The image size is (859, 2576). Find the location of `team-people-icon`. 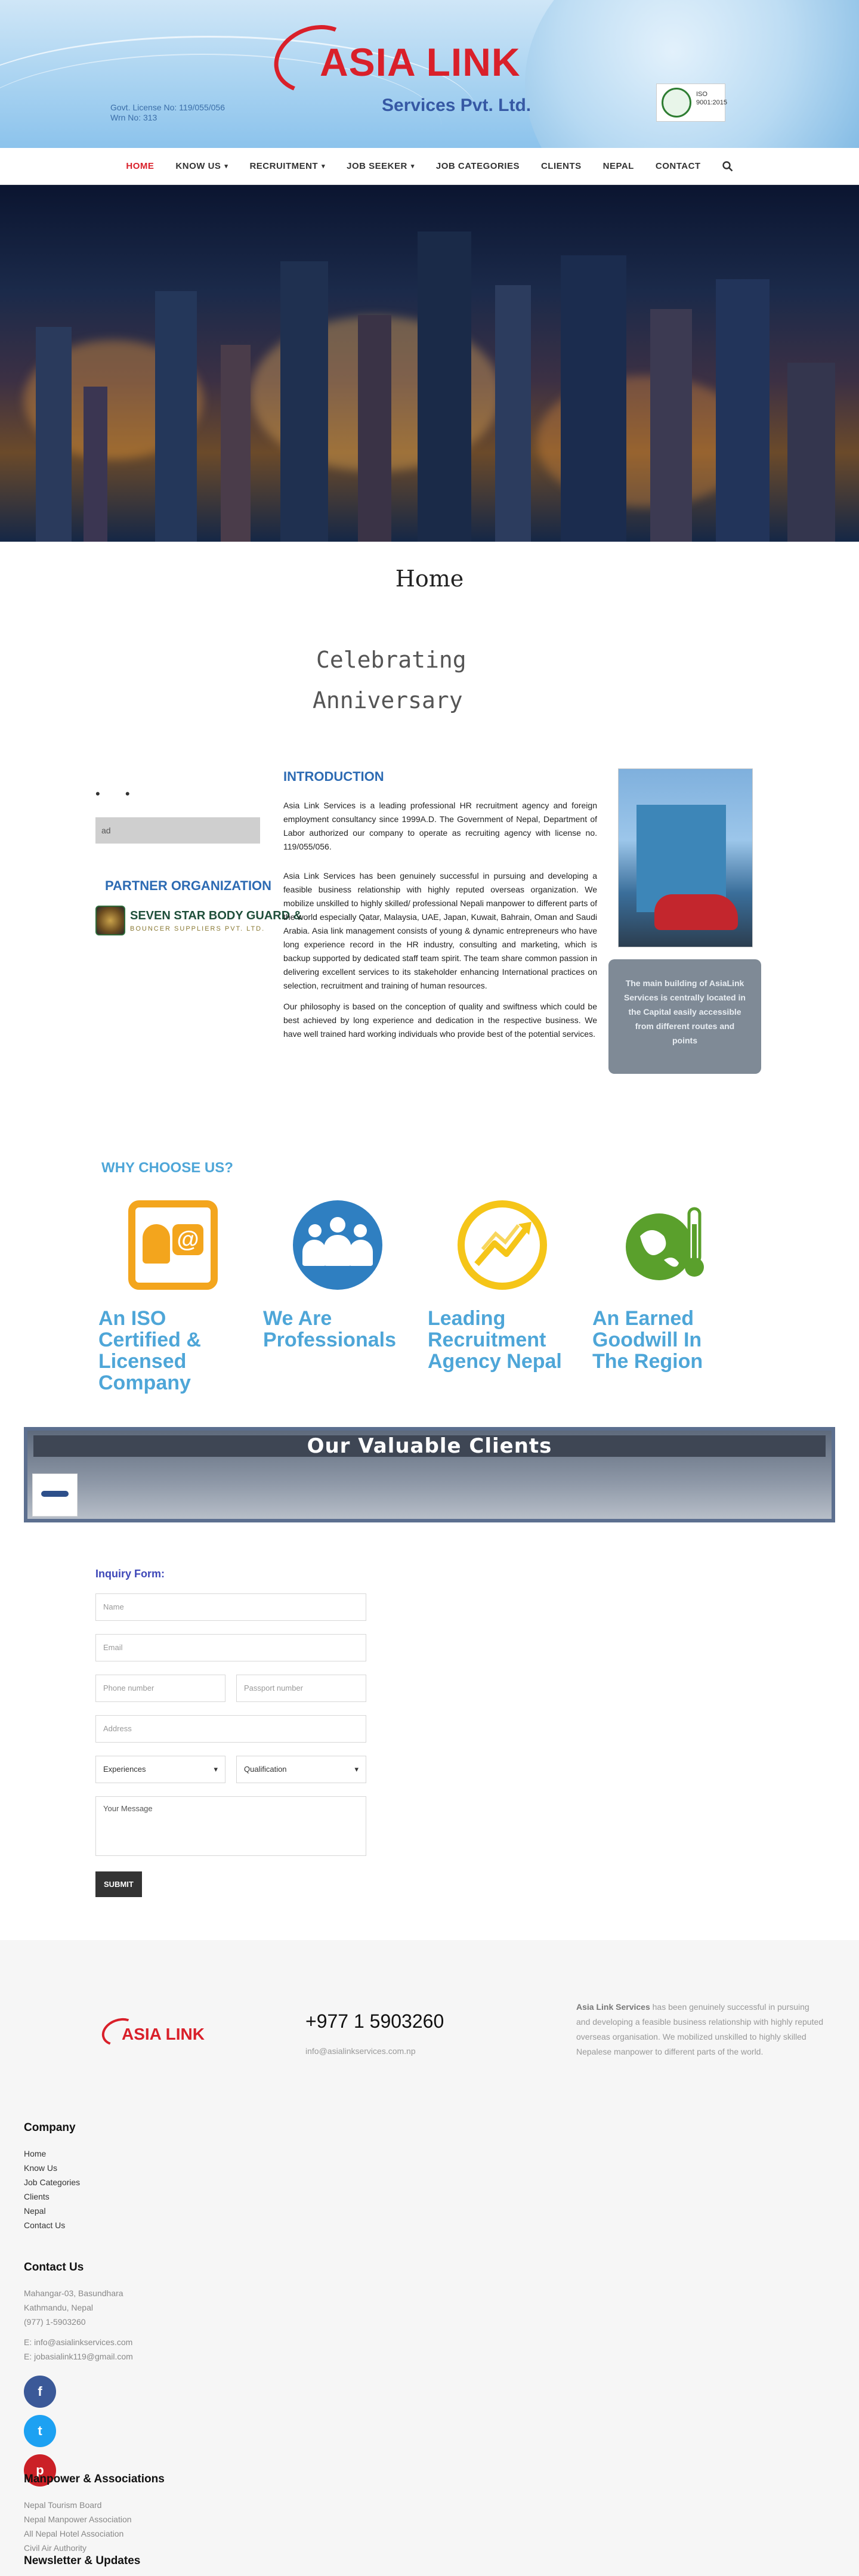

team-people-icon is located at coordinates (337, 1245).